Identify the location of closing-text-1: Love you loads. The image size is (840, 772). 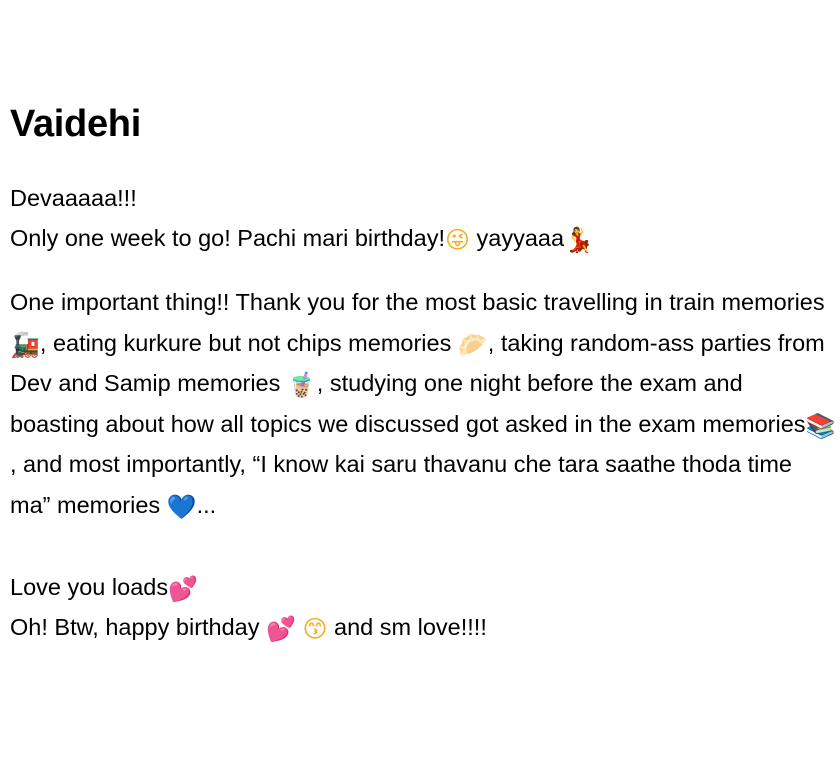
(89, 587).